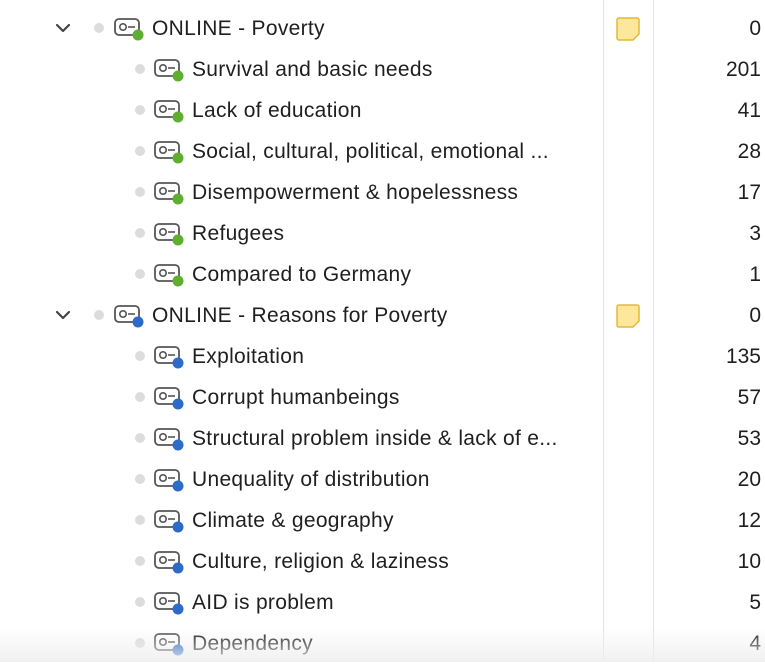 The width and height of the screenshot is (765, 664). Describe the element at coordinates (382, 643) in the screenshot. I see `code-row: Dependency 4` at that location.